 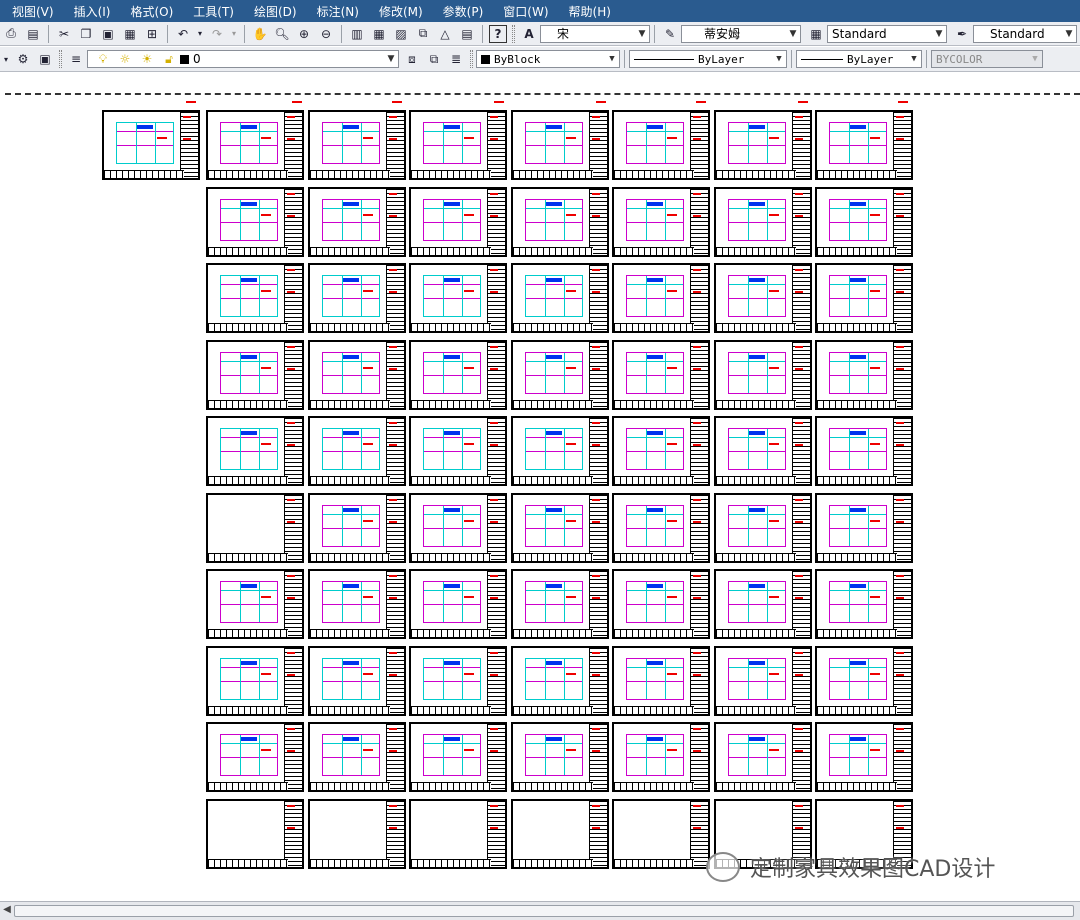 What do you see at coordinates (213, 11) in the screenshot?
I see `menu-tools: 工具(T)` at bounding box center [213, 11].